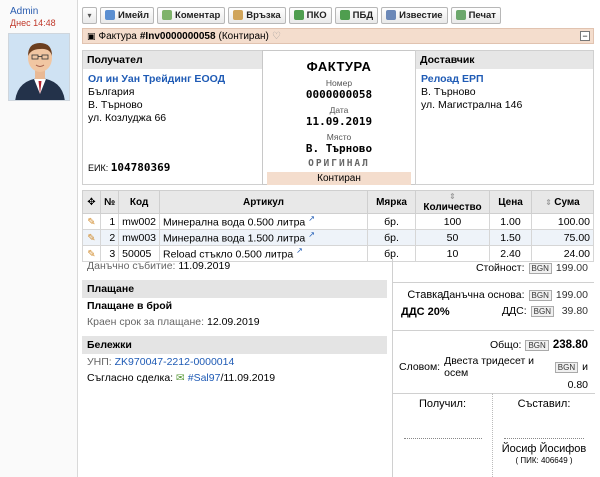  What do you see at coordinates (173, 322) in the screenshot?
I see `payment-due: Краен срок за плащане: 12.09.2019` at bounding box center [173, 322].